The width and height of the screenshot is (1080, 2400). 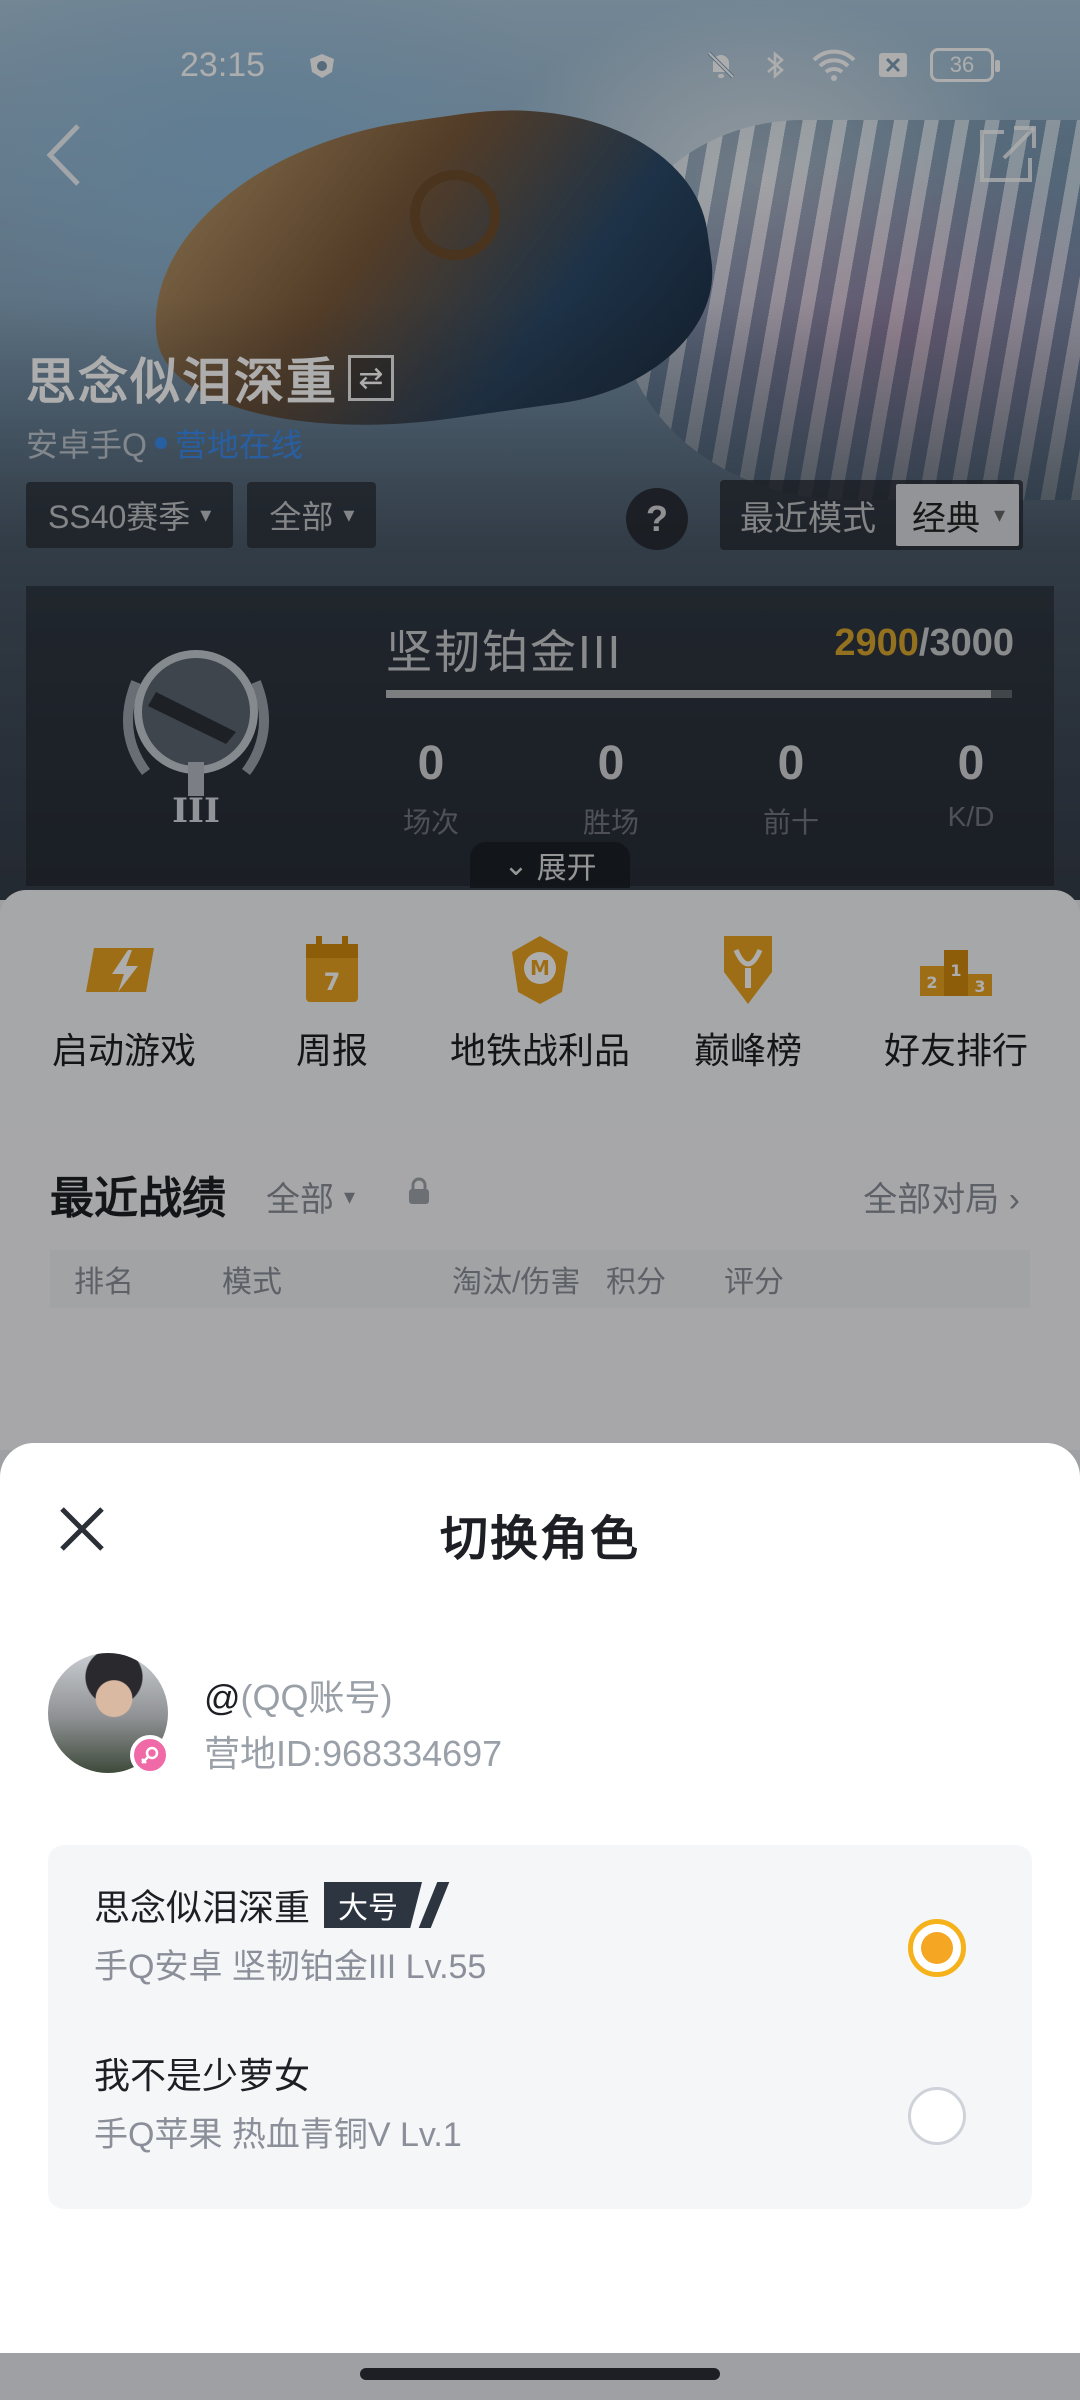 I want to click on role-item: 我不是少萝女 手Q苹果 热血青铜V Lv.1, so click(x=540, y=2106).